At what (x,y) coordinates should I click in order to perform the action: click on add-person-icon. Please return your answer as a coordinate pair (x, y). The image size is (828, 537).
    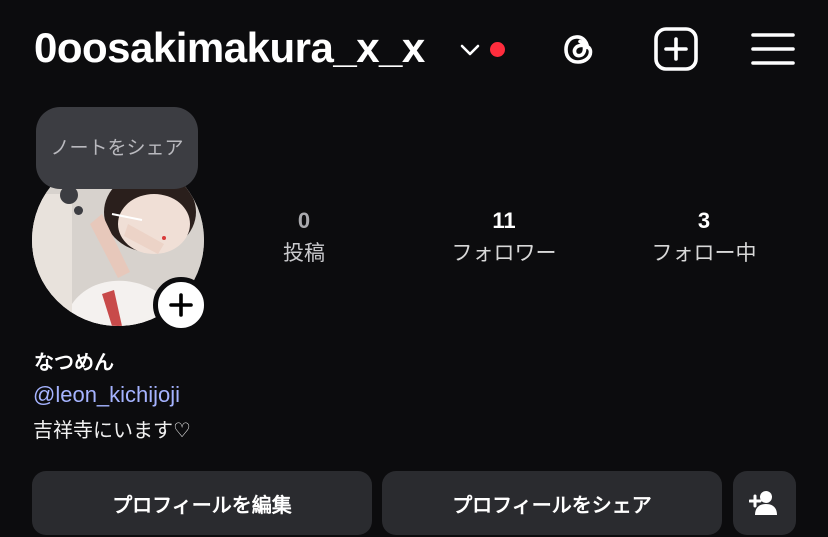
    Looking at the image, I should click on (762, 503).